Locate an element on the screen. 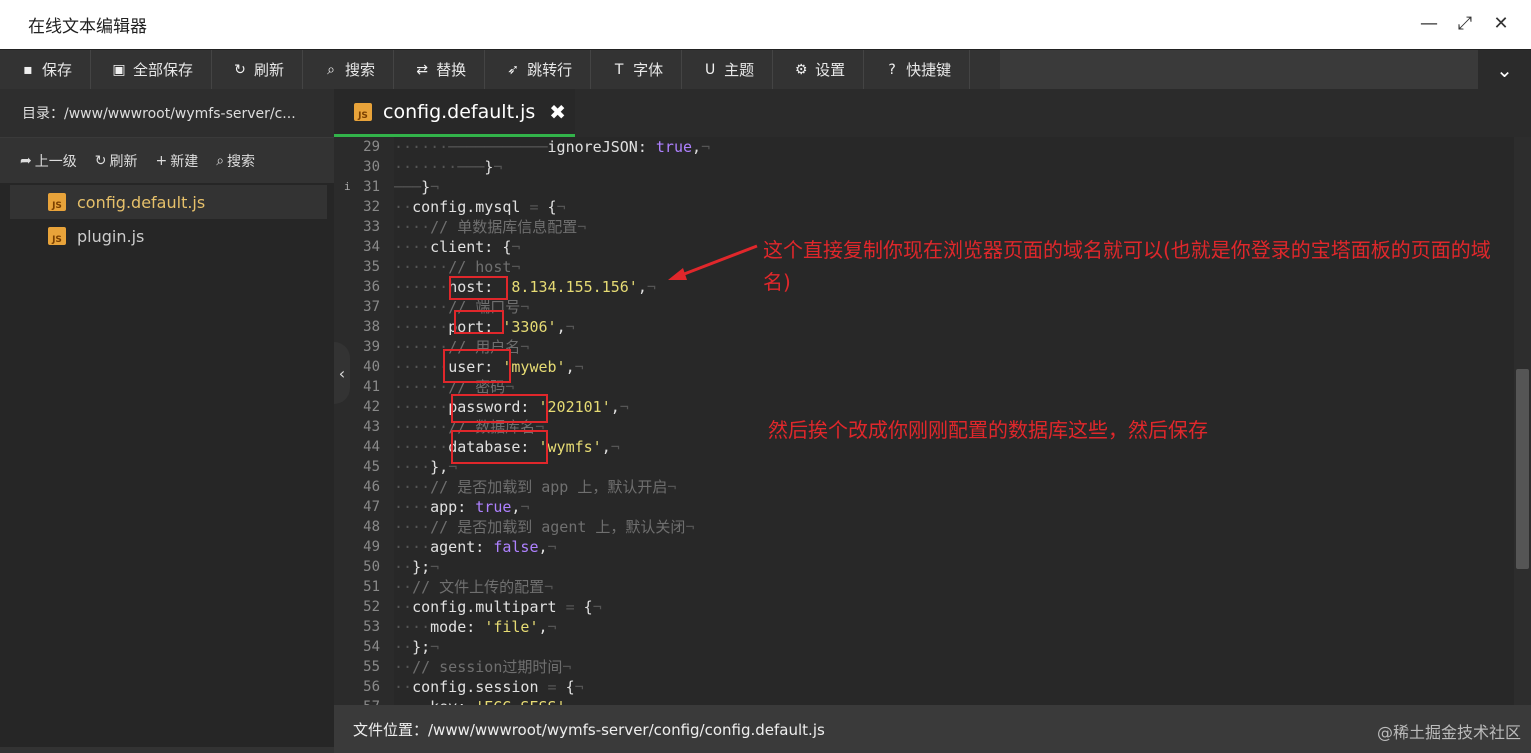  tab-bar: JS config.default.js ✖ is located at coordinates (932, 113).